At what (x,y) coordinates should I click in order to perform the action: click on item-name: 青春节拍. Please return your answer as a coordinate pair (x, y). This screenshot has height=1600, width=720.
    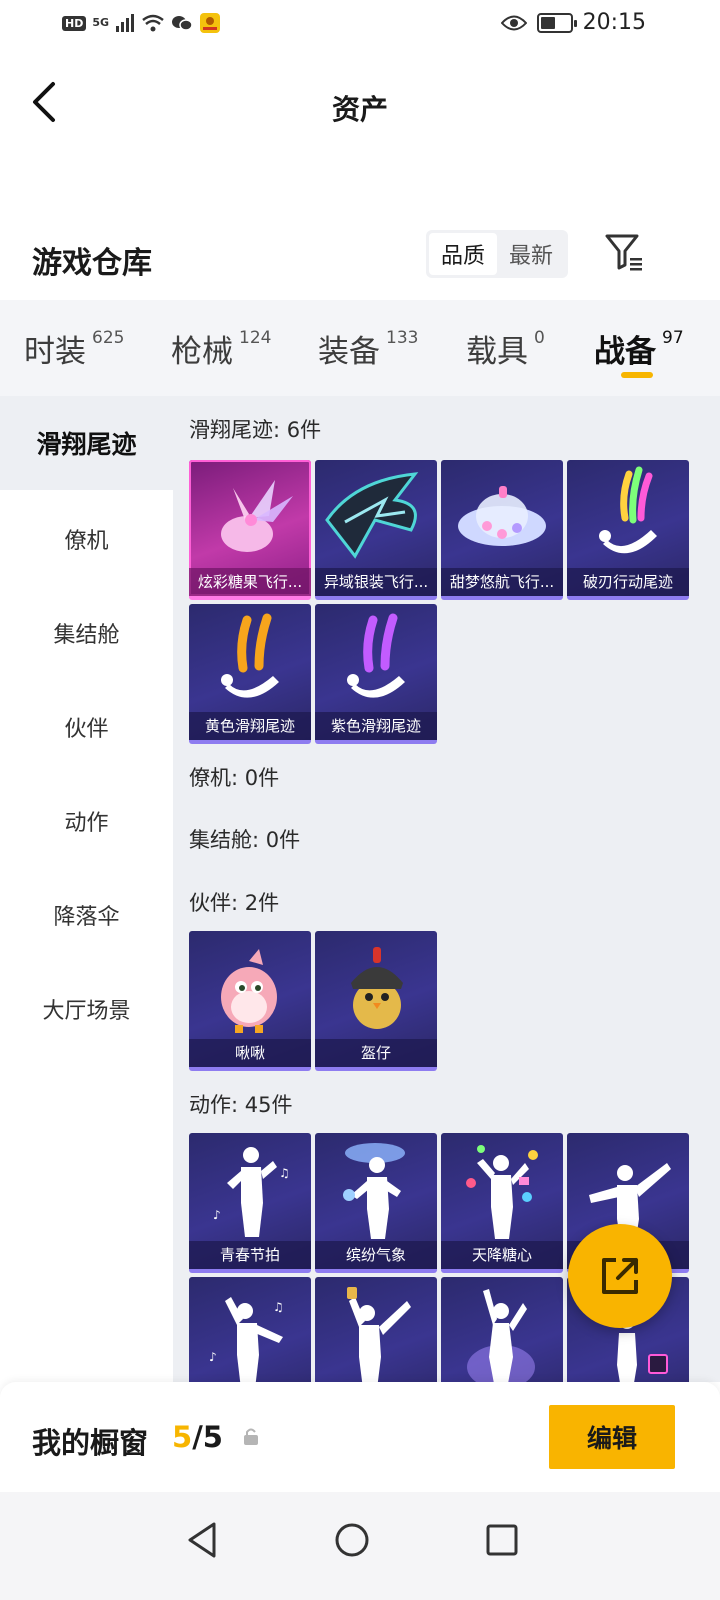
    Looking at the image, I should click on (250, 1255).